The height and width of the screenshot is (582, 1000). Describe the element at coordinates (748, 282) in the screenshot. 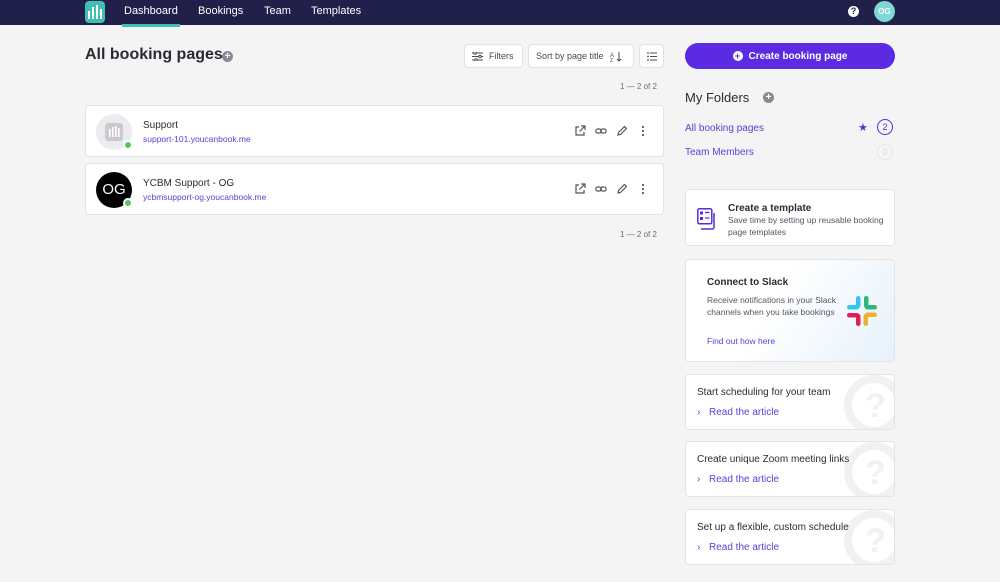

I see `slack-card-title: Connect to Slack` at that location.